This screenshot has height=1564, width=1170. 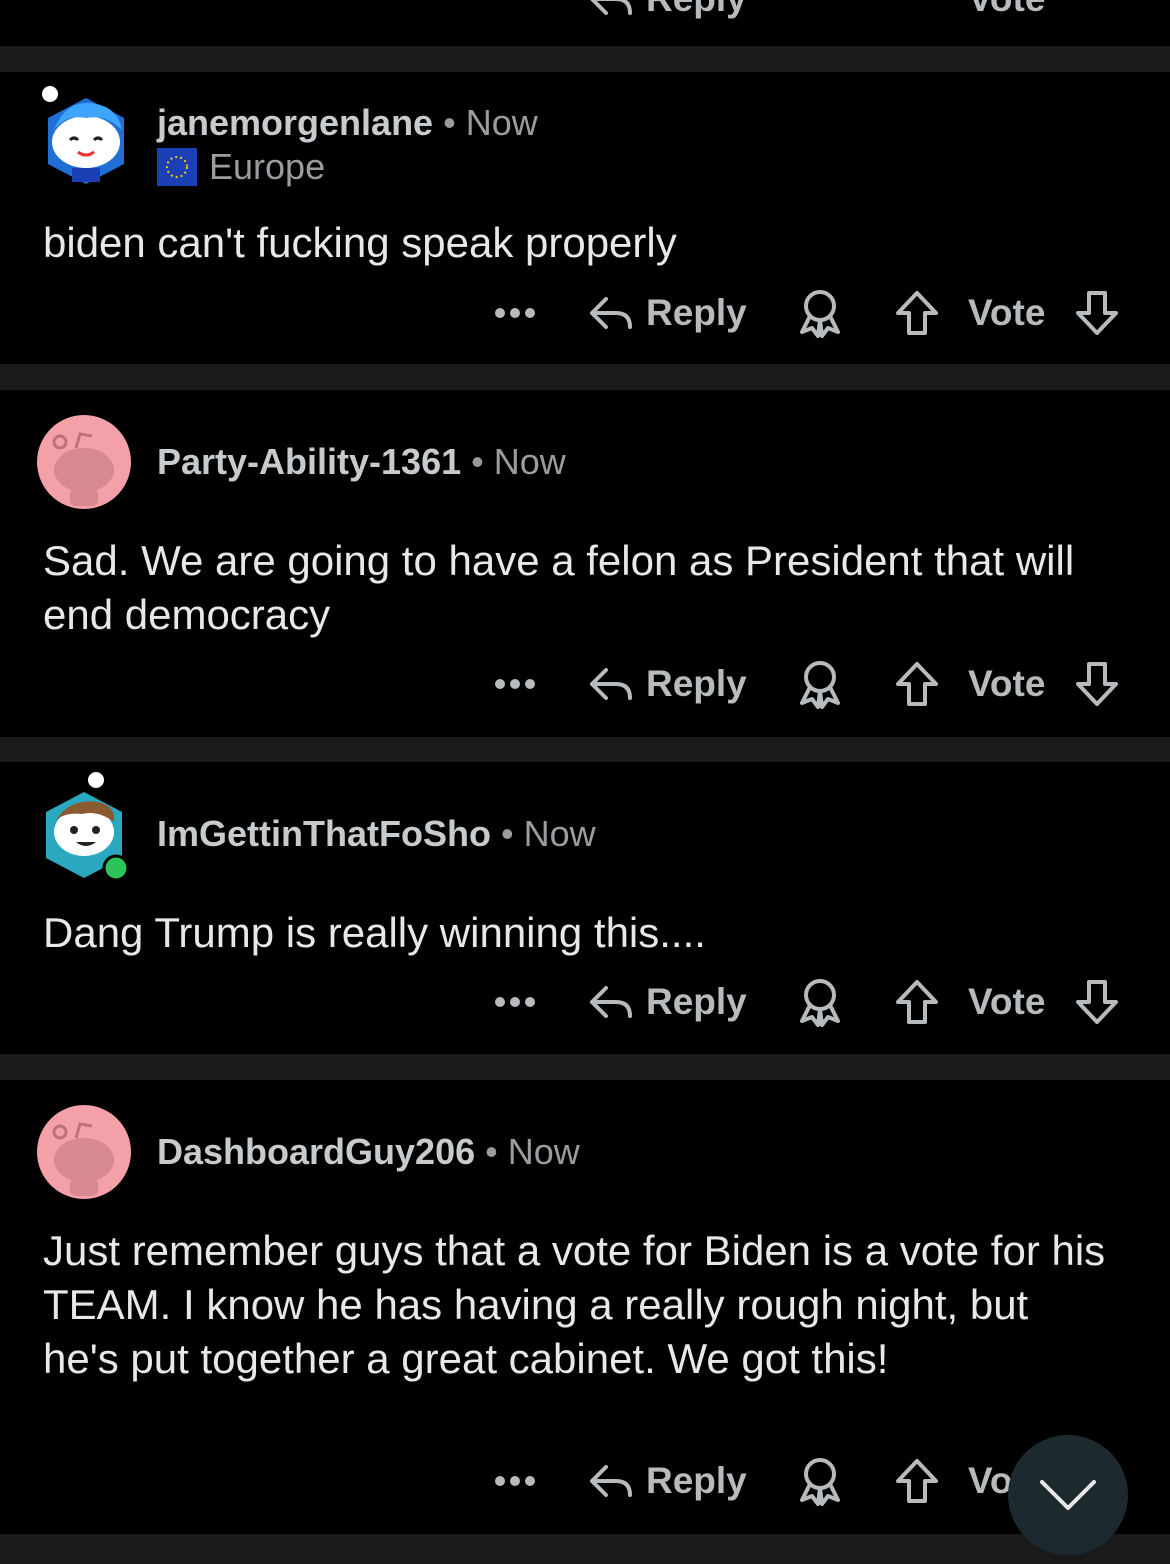 I want to click on username: Party-Ability-1361, so click(x=309, y=461).